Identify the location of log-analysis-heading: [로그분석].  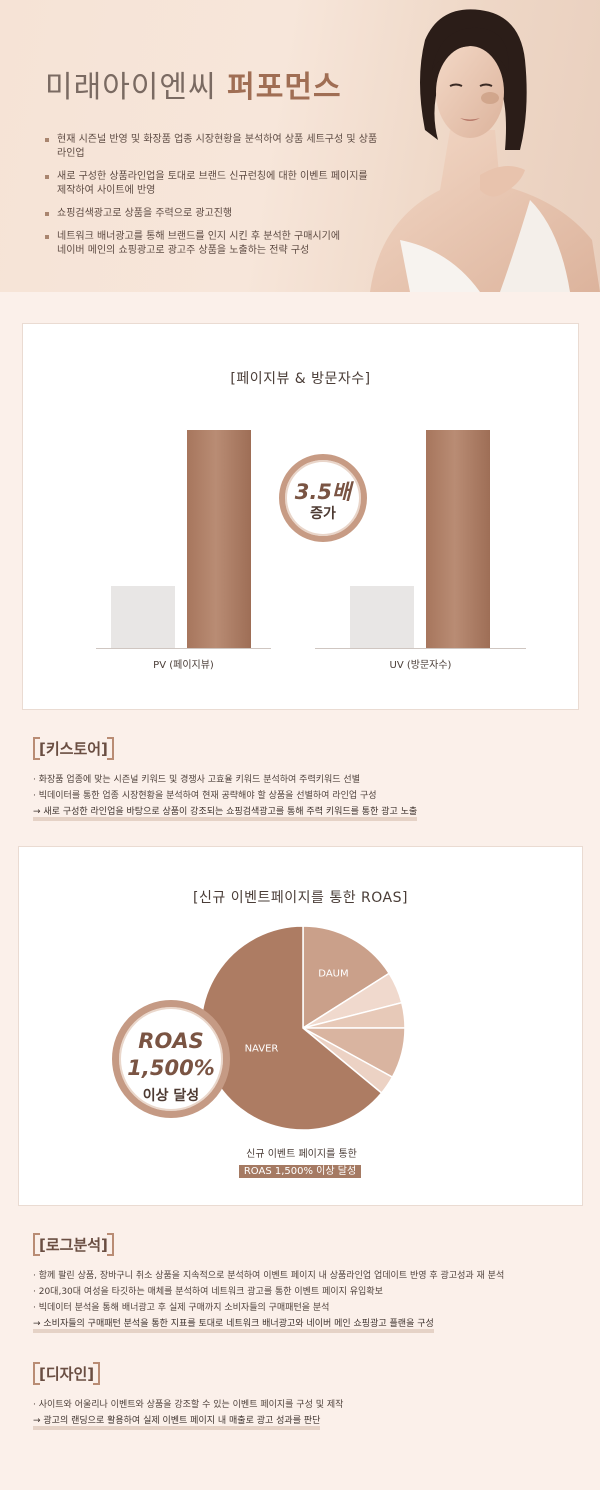
(73, 1244).